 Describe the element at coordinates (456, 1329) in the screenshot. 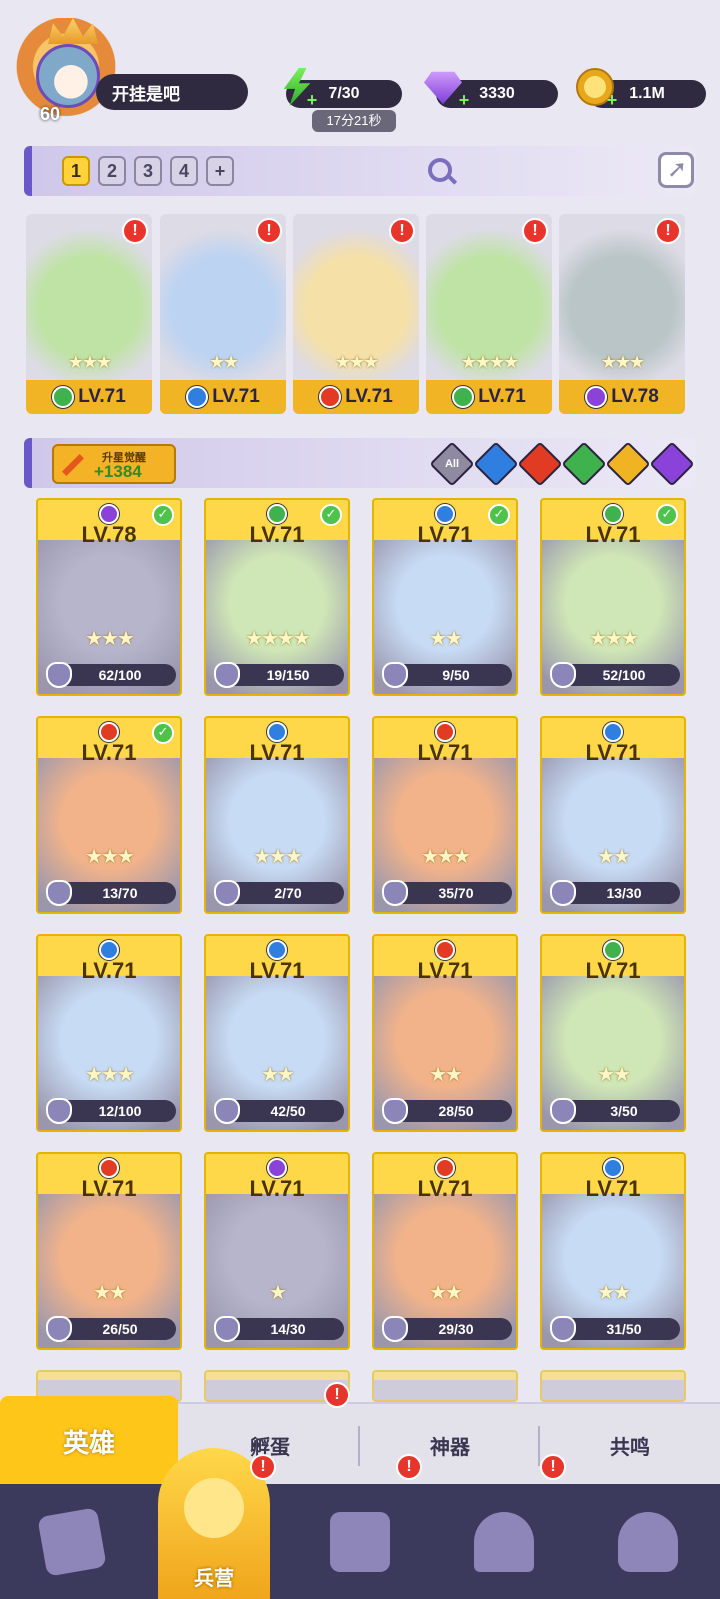

I see `shard-count: 29/30` at that location.